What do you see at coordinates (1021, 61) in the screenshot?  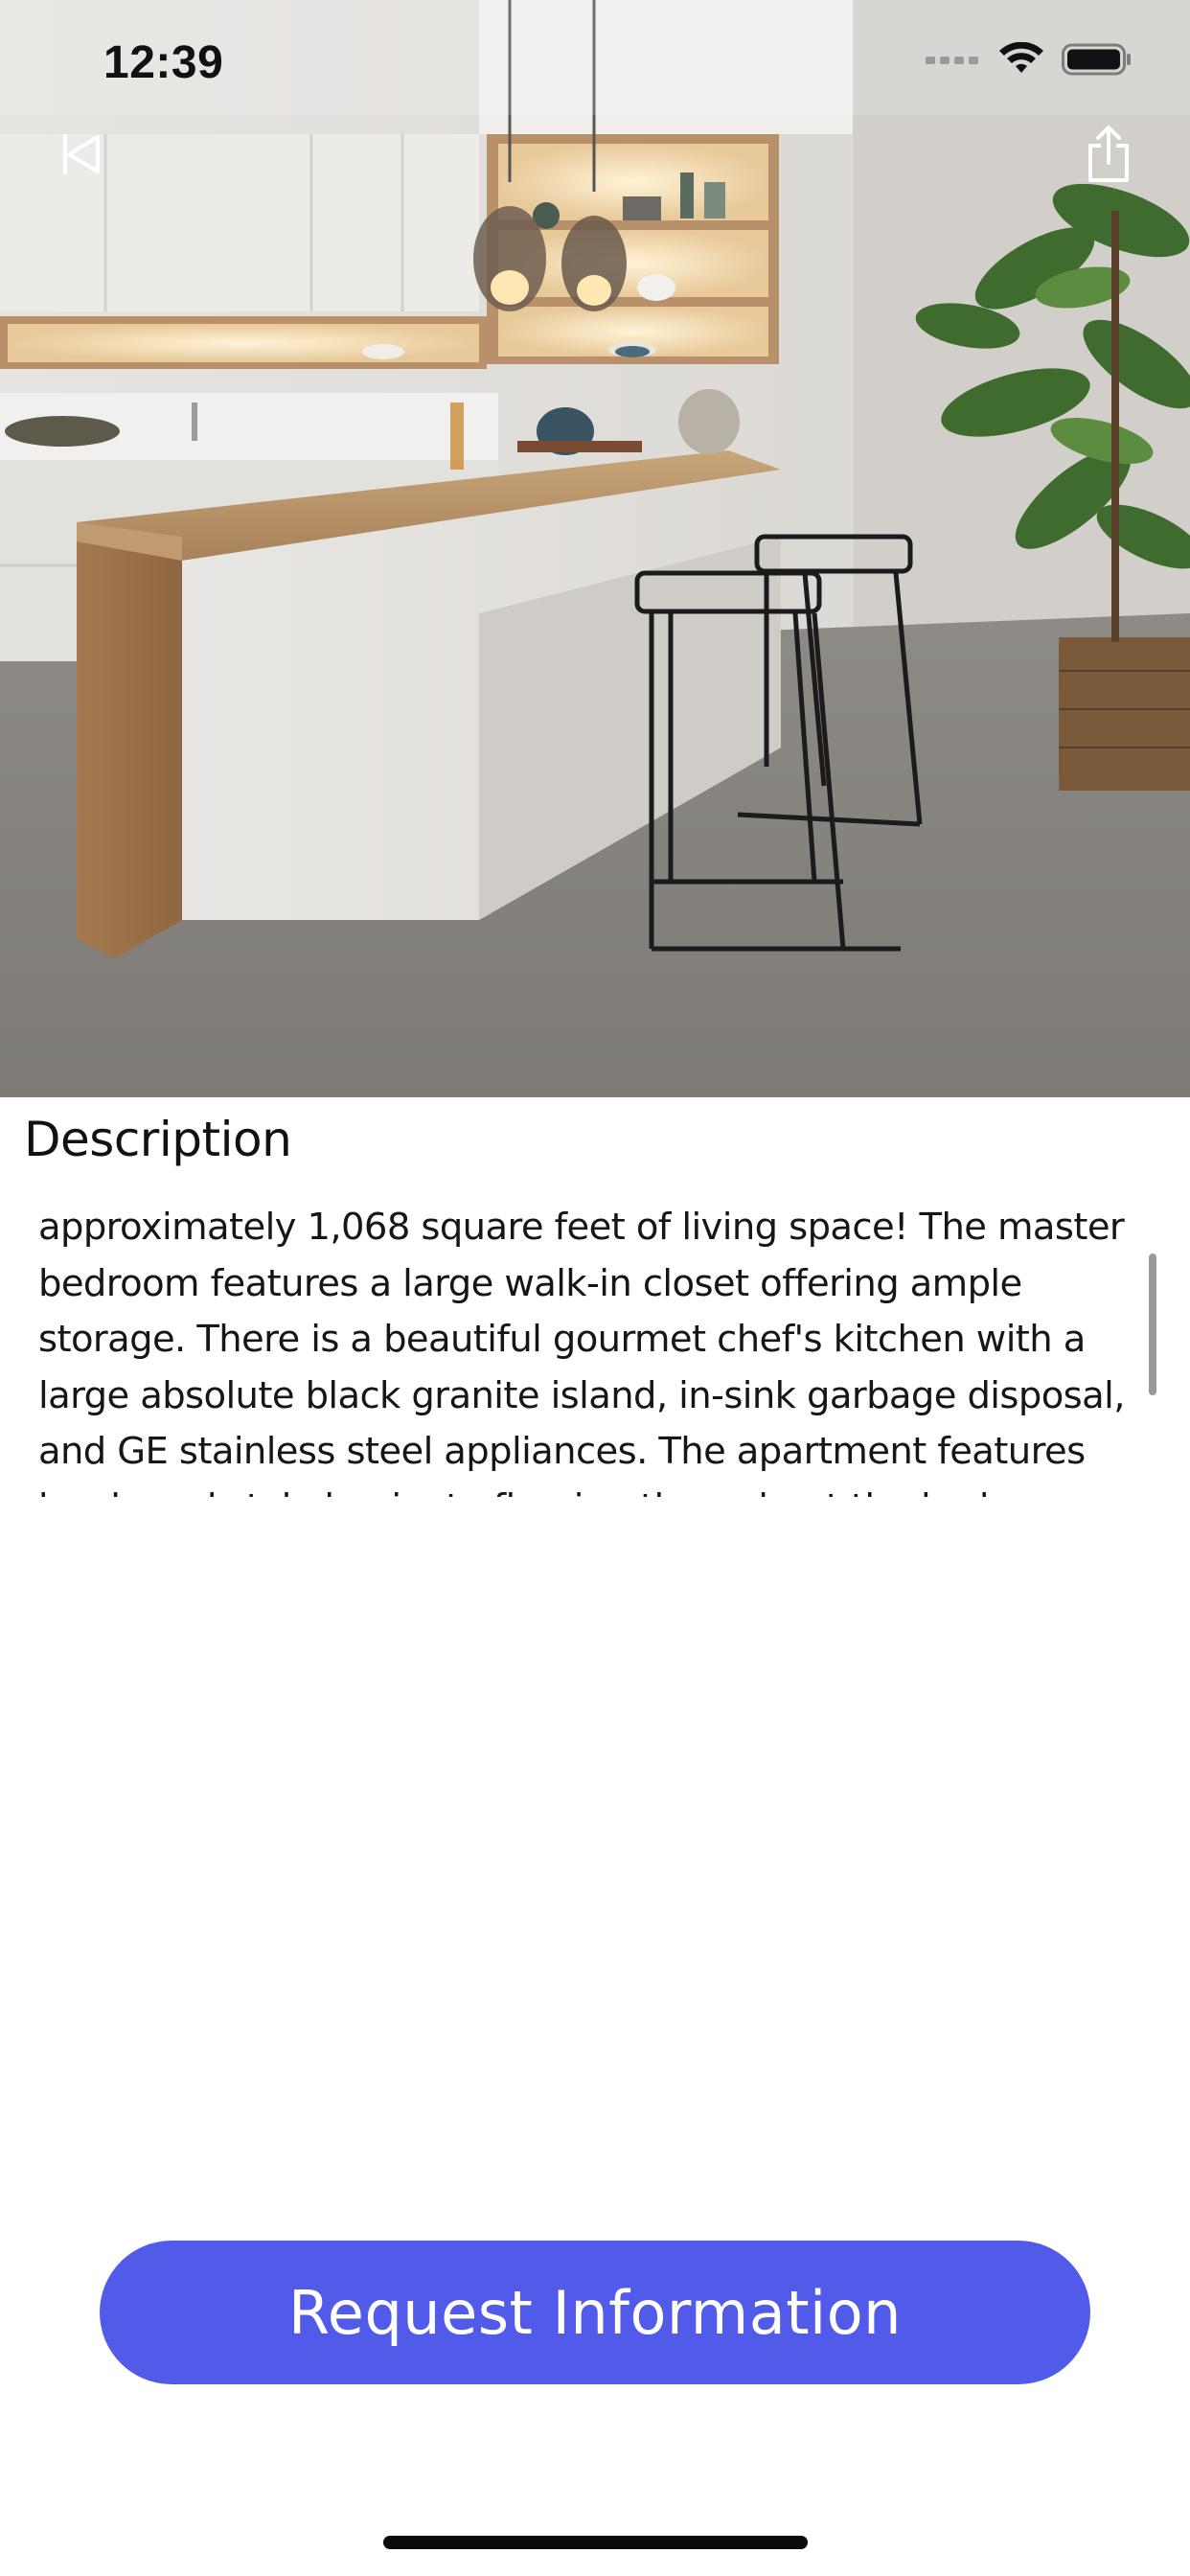 I see `wifi-icon` at bounding box center [1021, 61].